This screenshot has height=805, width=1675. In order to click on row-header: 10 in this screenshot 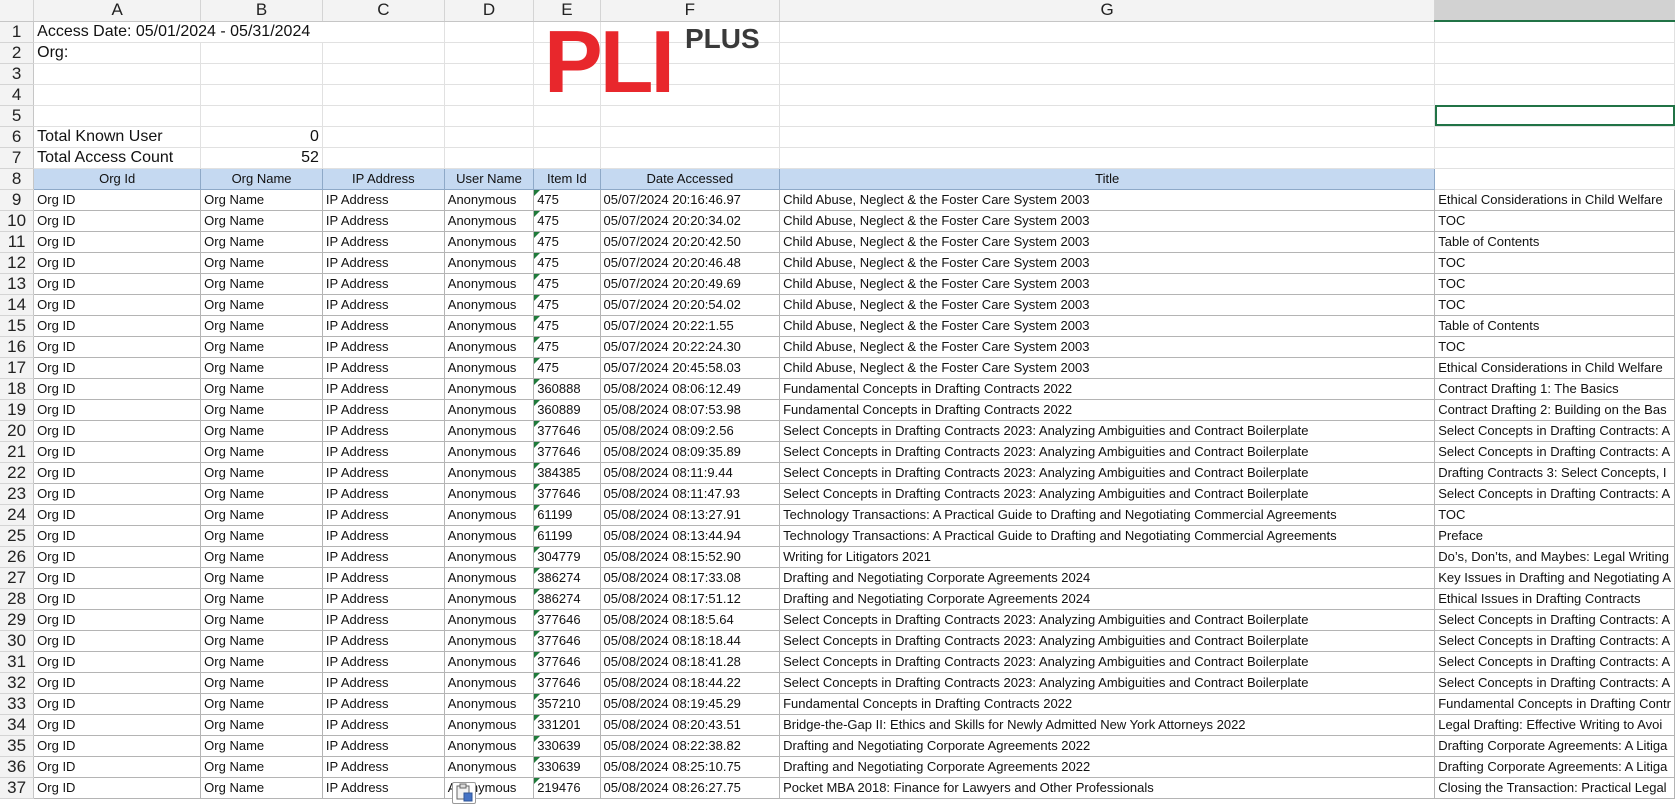, I will do `click(17, 221)`.